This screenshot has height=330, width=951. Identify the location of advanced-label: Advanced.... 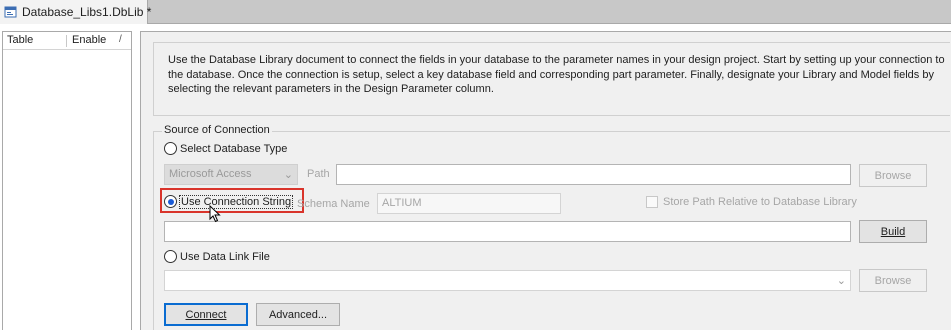
(298, 314).